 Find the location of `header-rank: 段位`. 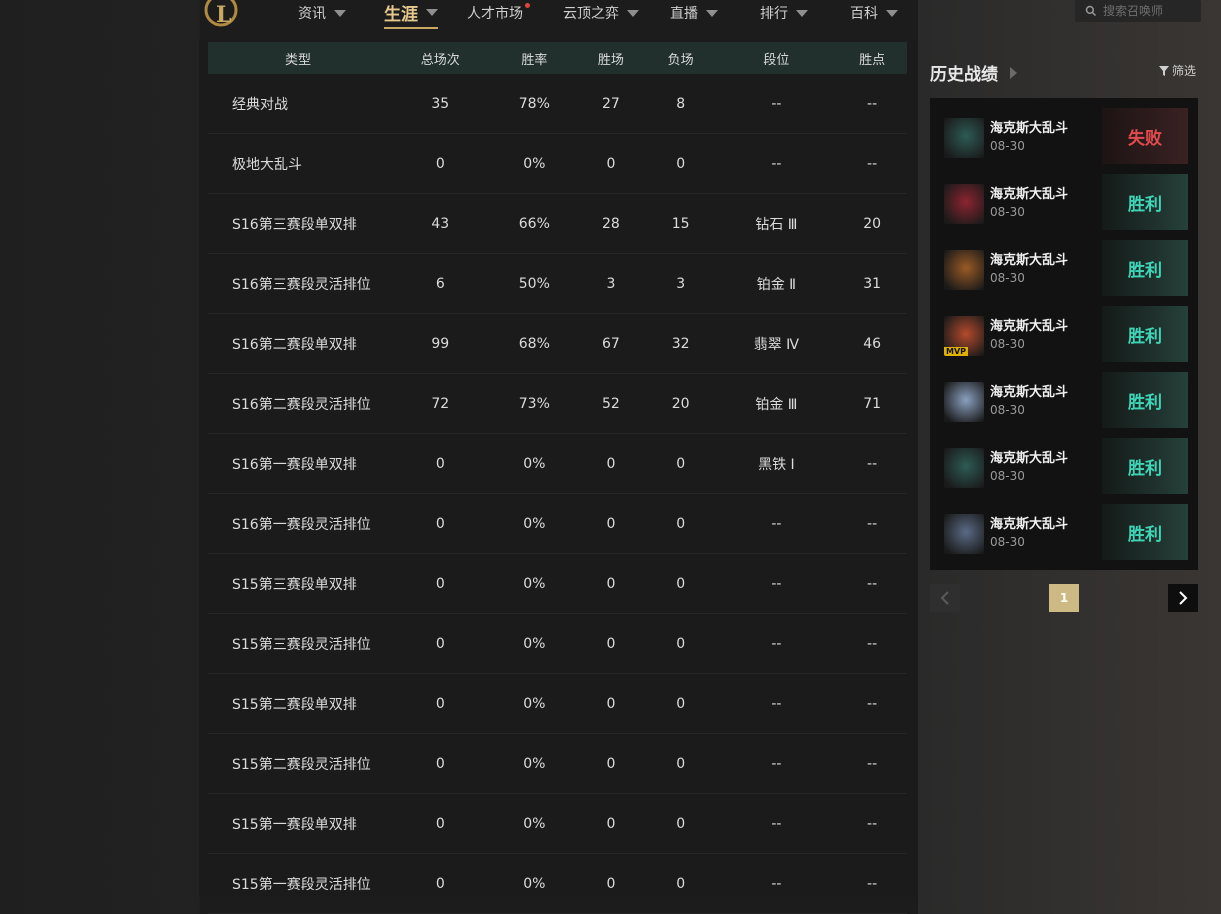

header-rank: 段位 is located at coordinates (776, 60).